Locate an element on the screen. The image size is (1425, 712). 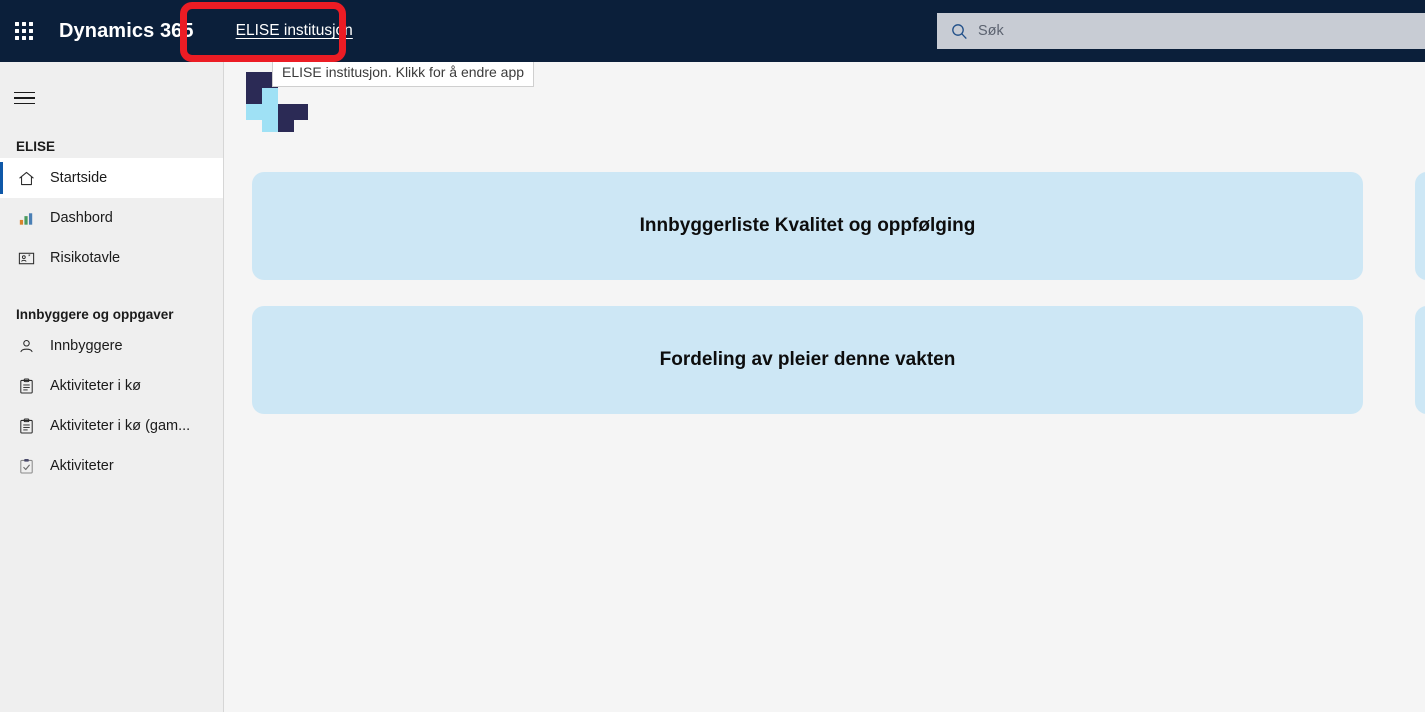
app-name-link: ELISE institusjon is located at coordinates (294, 31).